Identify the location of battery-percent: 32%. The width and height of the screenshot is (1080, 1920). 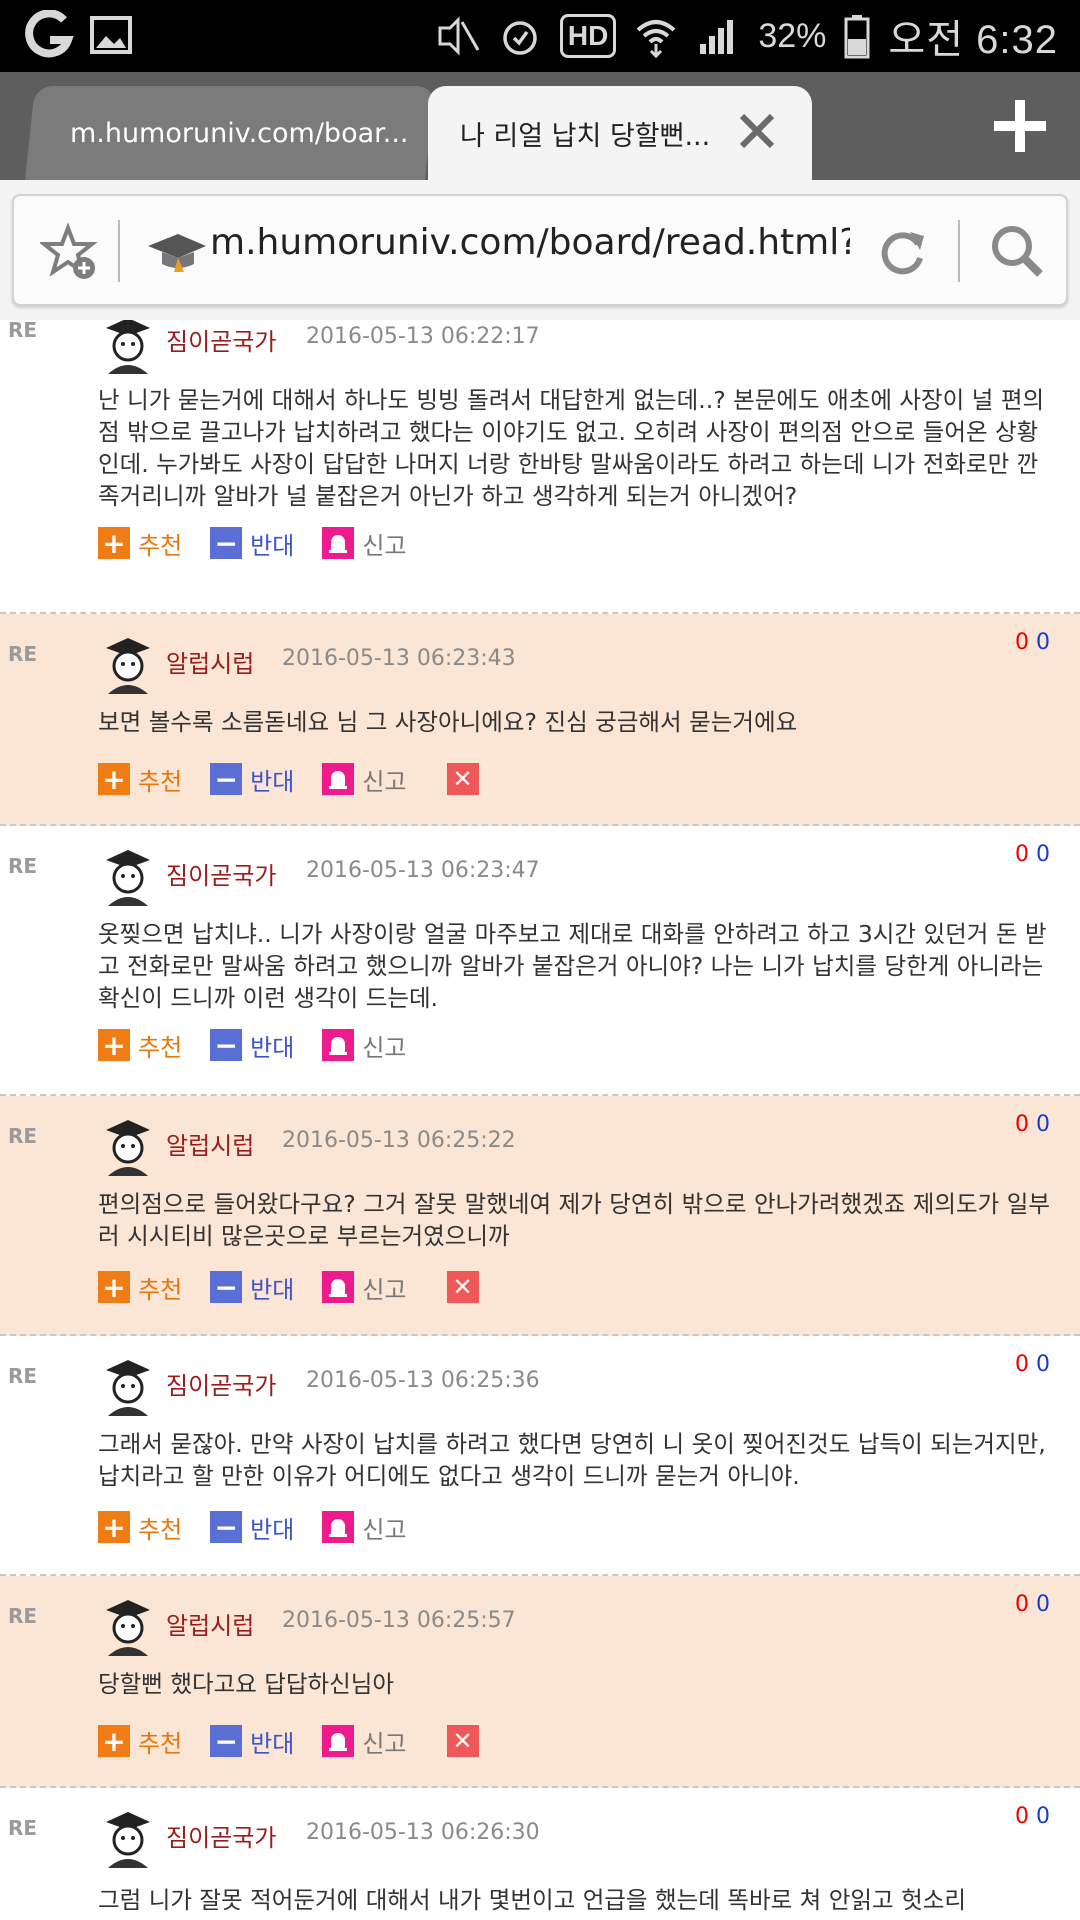
(792, 35).